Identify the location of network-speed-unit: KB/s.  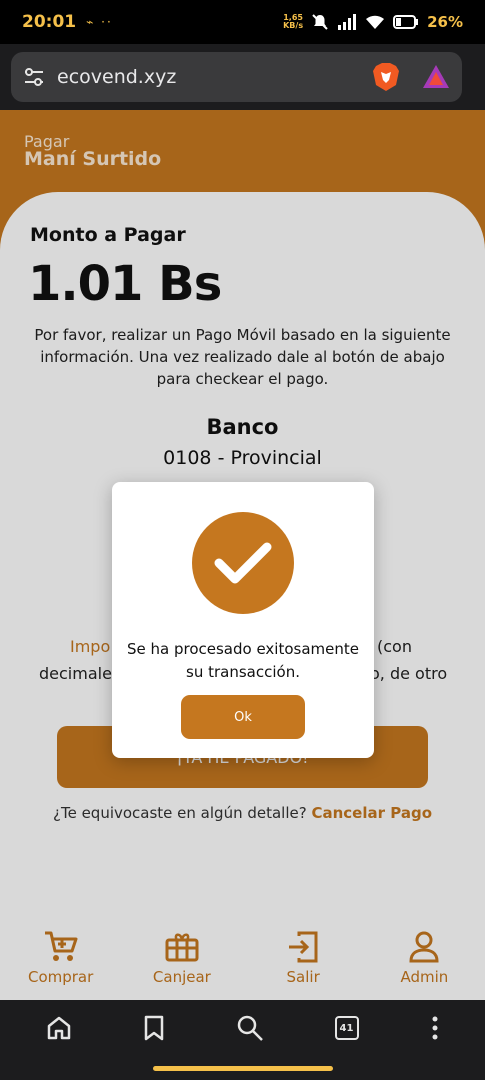
(293, 25).